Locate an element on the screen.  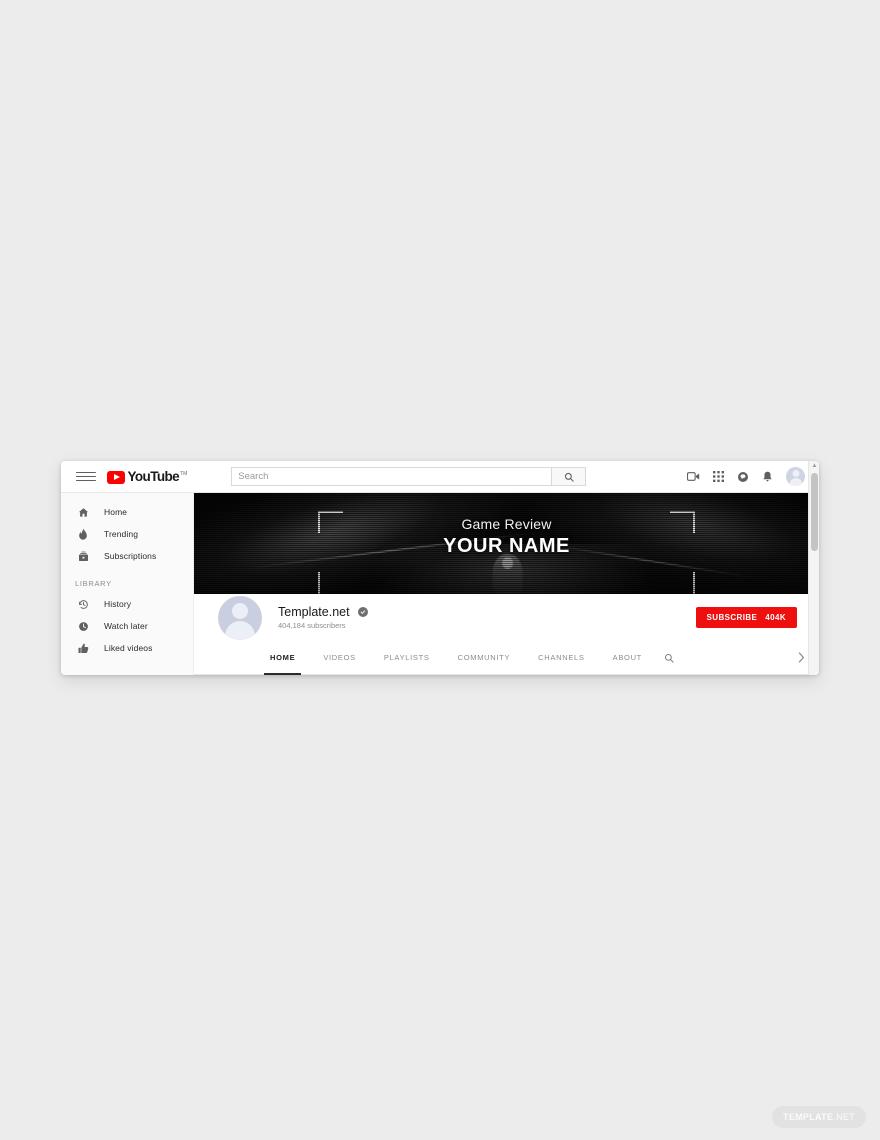
search-submit-button is located at coordinates (569, 476).